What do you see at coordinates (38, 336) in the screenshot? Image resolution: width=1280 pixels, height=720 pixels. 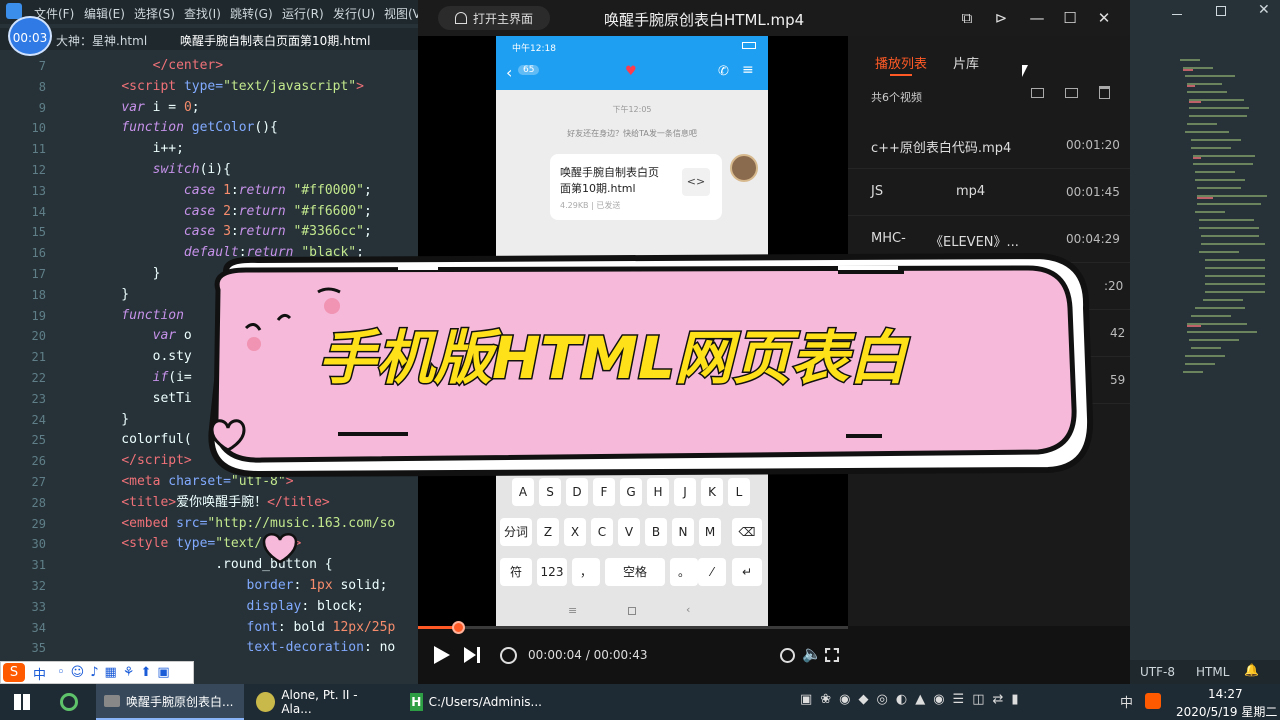 I see `line-number: 20` at bounding box center [38, 336].